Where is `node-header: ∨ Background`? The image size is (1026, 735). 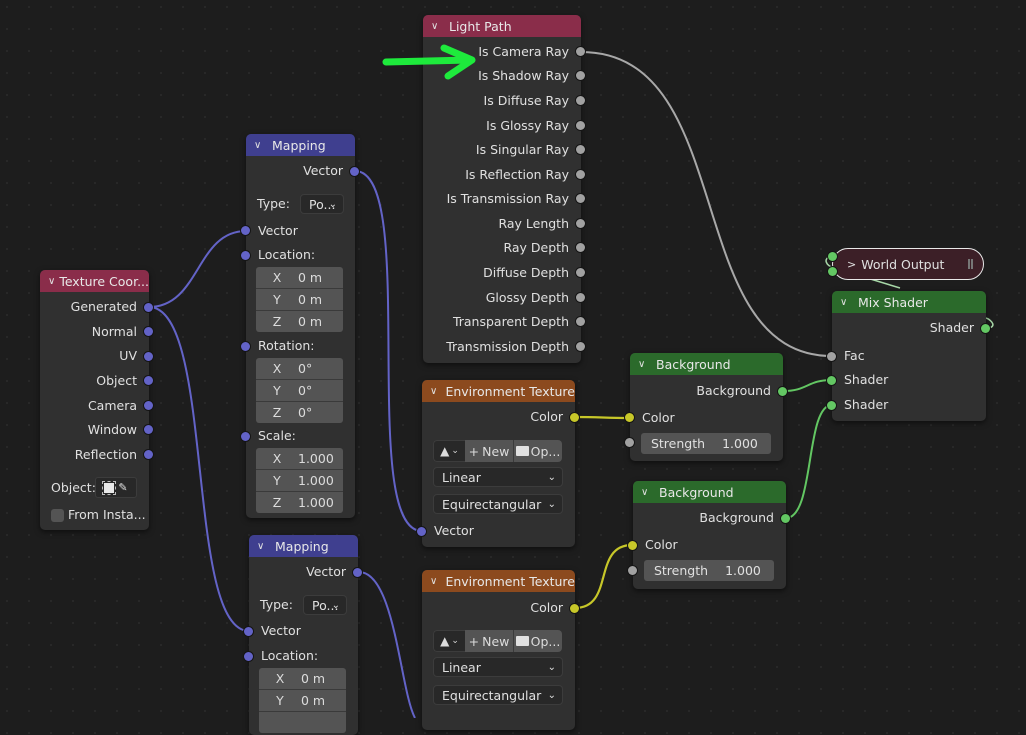 node-header: ∨ Background is located at coordinates (706, 364).